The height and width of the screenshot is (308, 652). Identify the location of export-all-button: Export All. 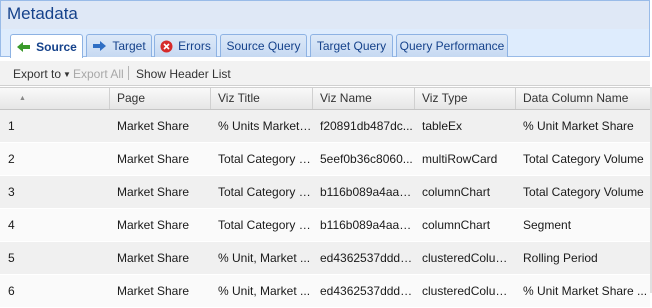
(98, 74).